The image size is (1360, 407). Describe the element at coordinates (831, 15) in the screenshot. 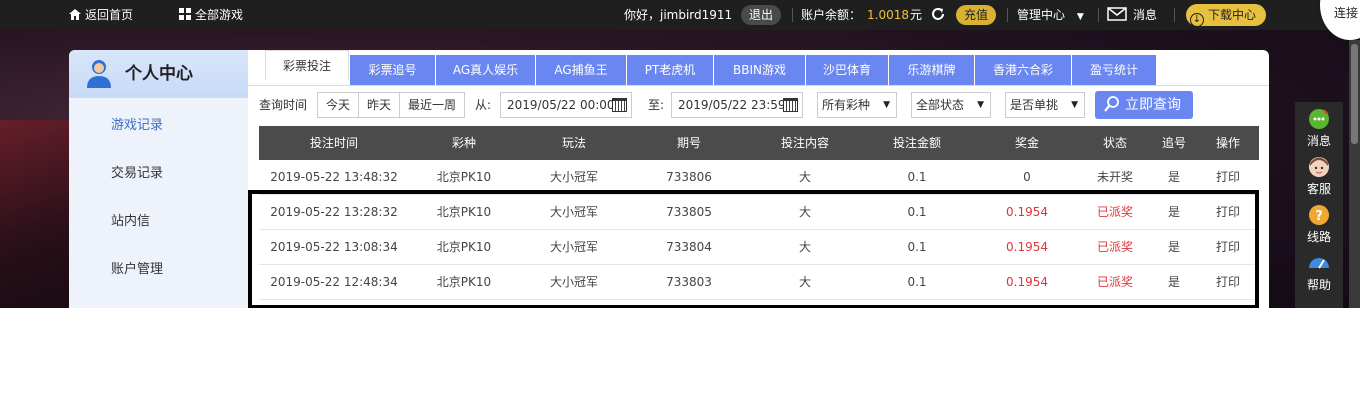

I see `balance-label: 账户余额：` at that location.